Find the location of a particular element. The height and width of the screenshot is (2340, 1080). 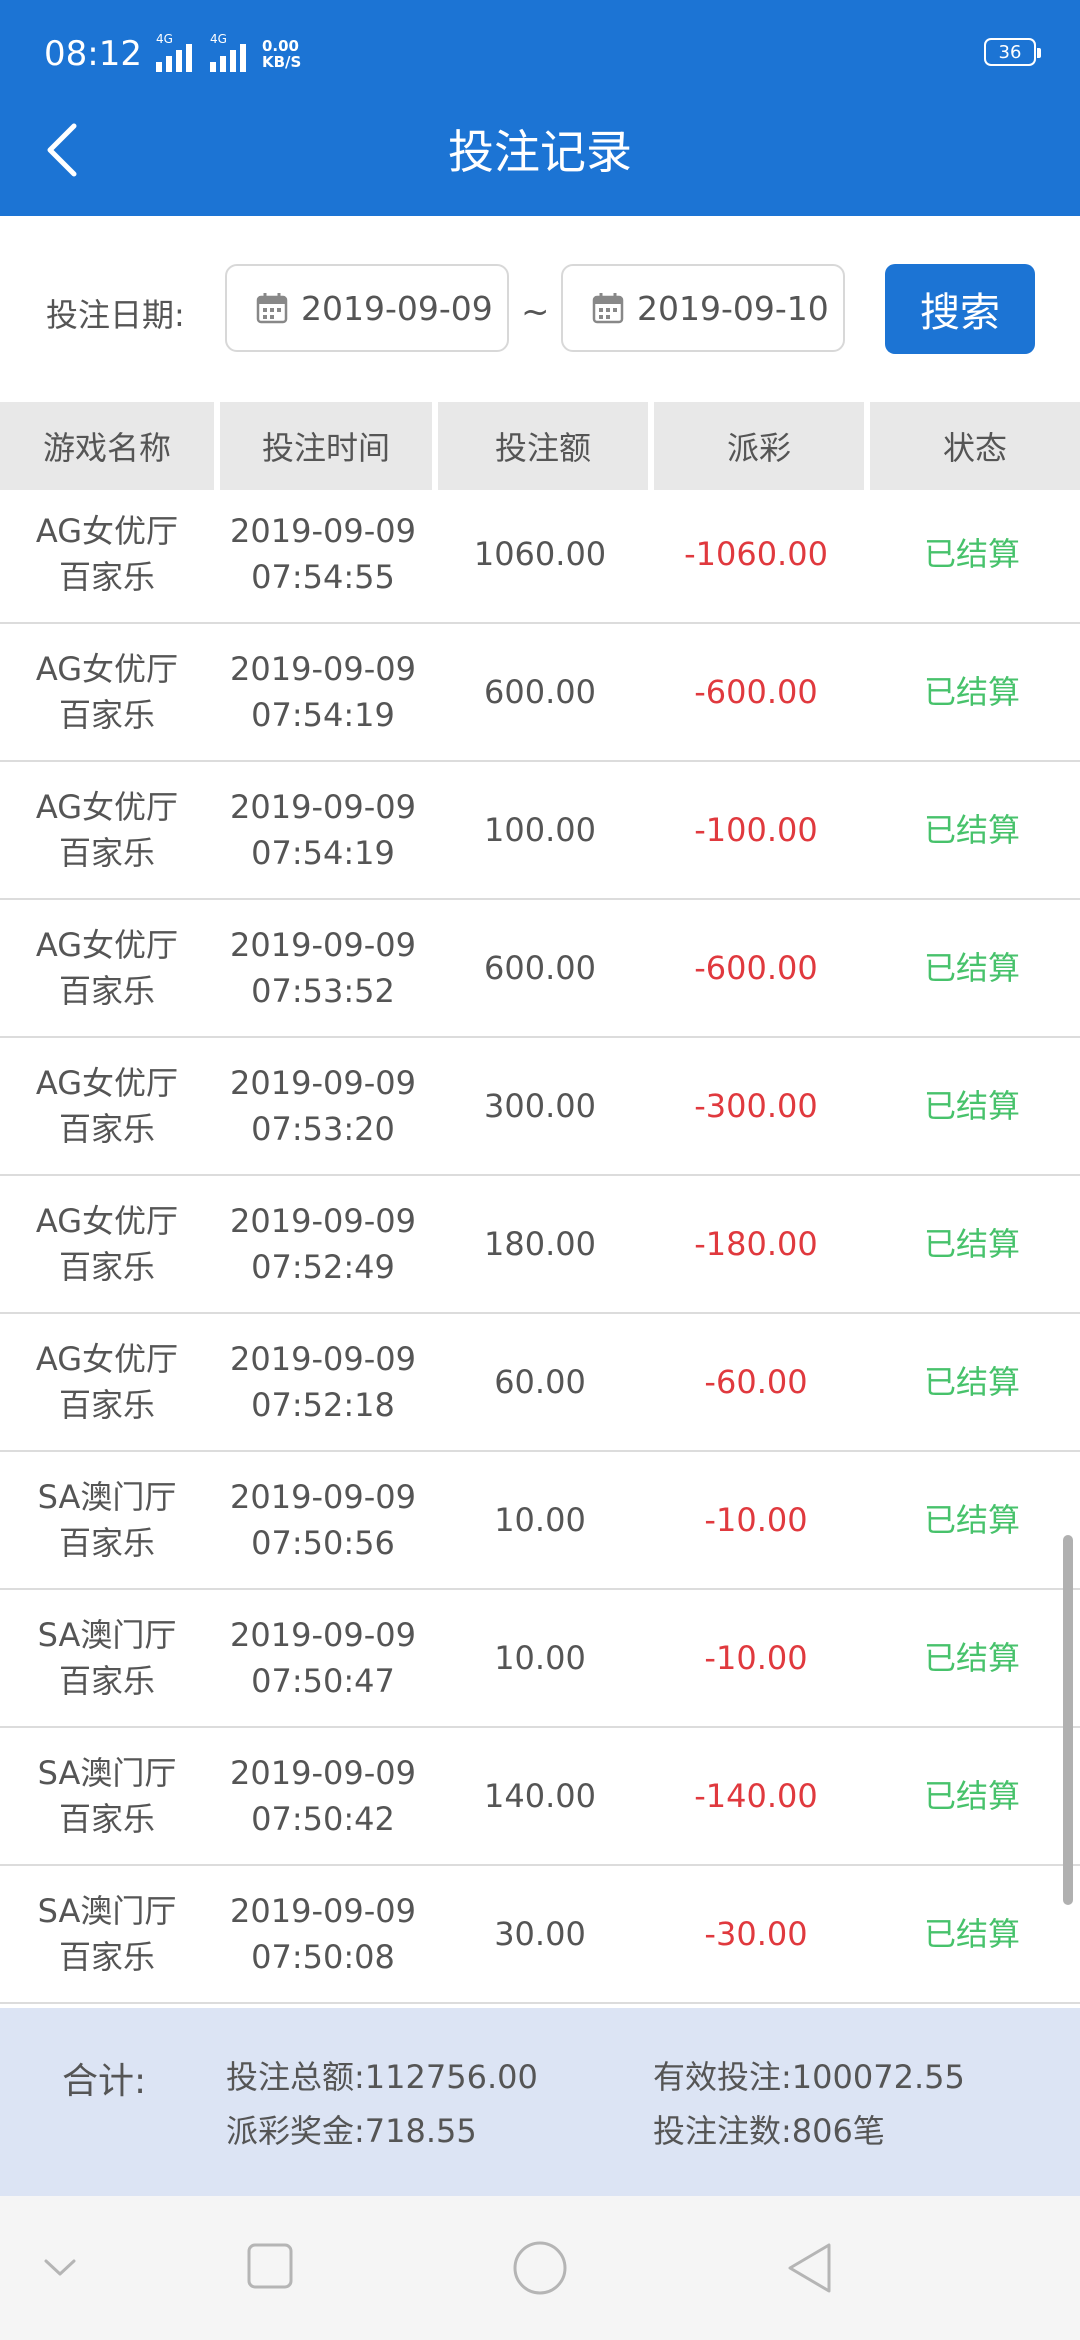

bet-time: 07:52:49 is located at coordinates (323, 1267).